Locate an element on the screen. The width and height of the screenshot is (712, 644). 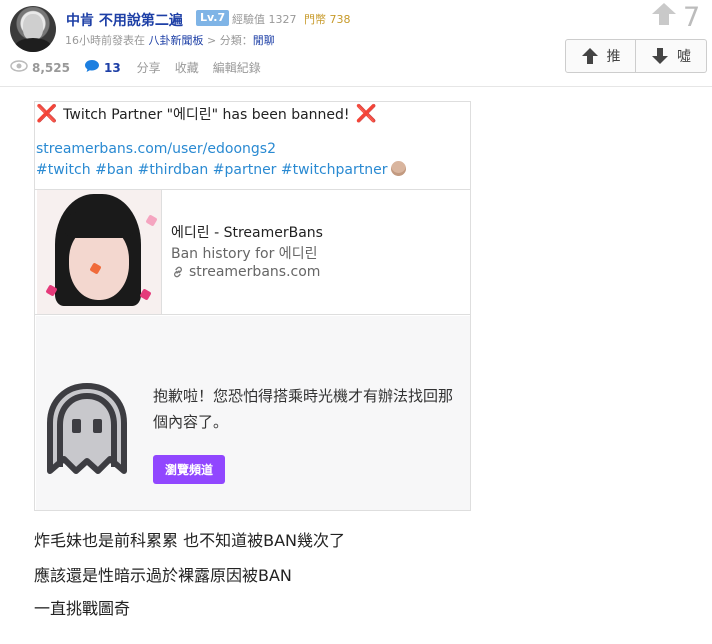
upvote-button: 推 is located at coordinates (600, 56).